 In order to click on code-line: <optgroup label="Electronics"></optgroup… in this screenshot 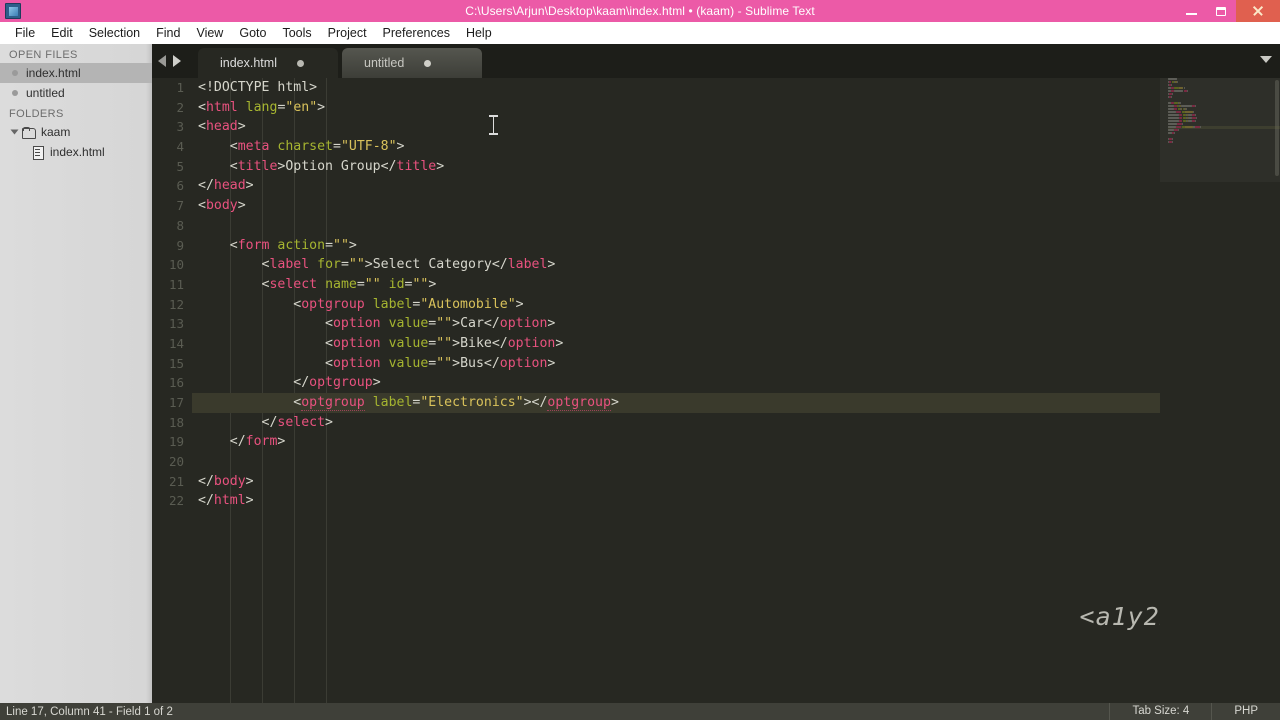, I will do `click(736, 403)`.